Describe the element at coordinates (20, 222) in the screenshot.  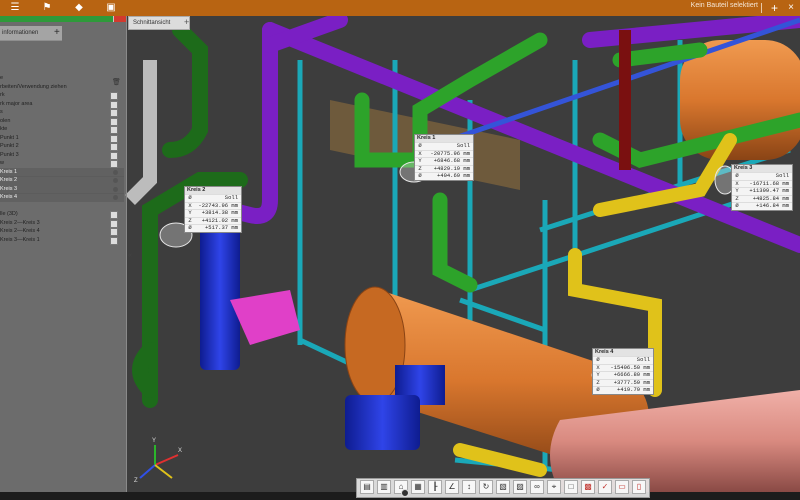
I see `tree-item-label: Kreis 2—Kreis 3` at that location.